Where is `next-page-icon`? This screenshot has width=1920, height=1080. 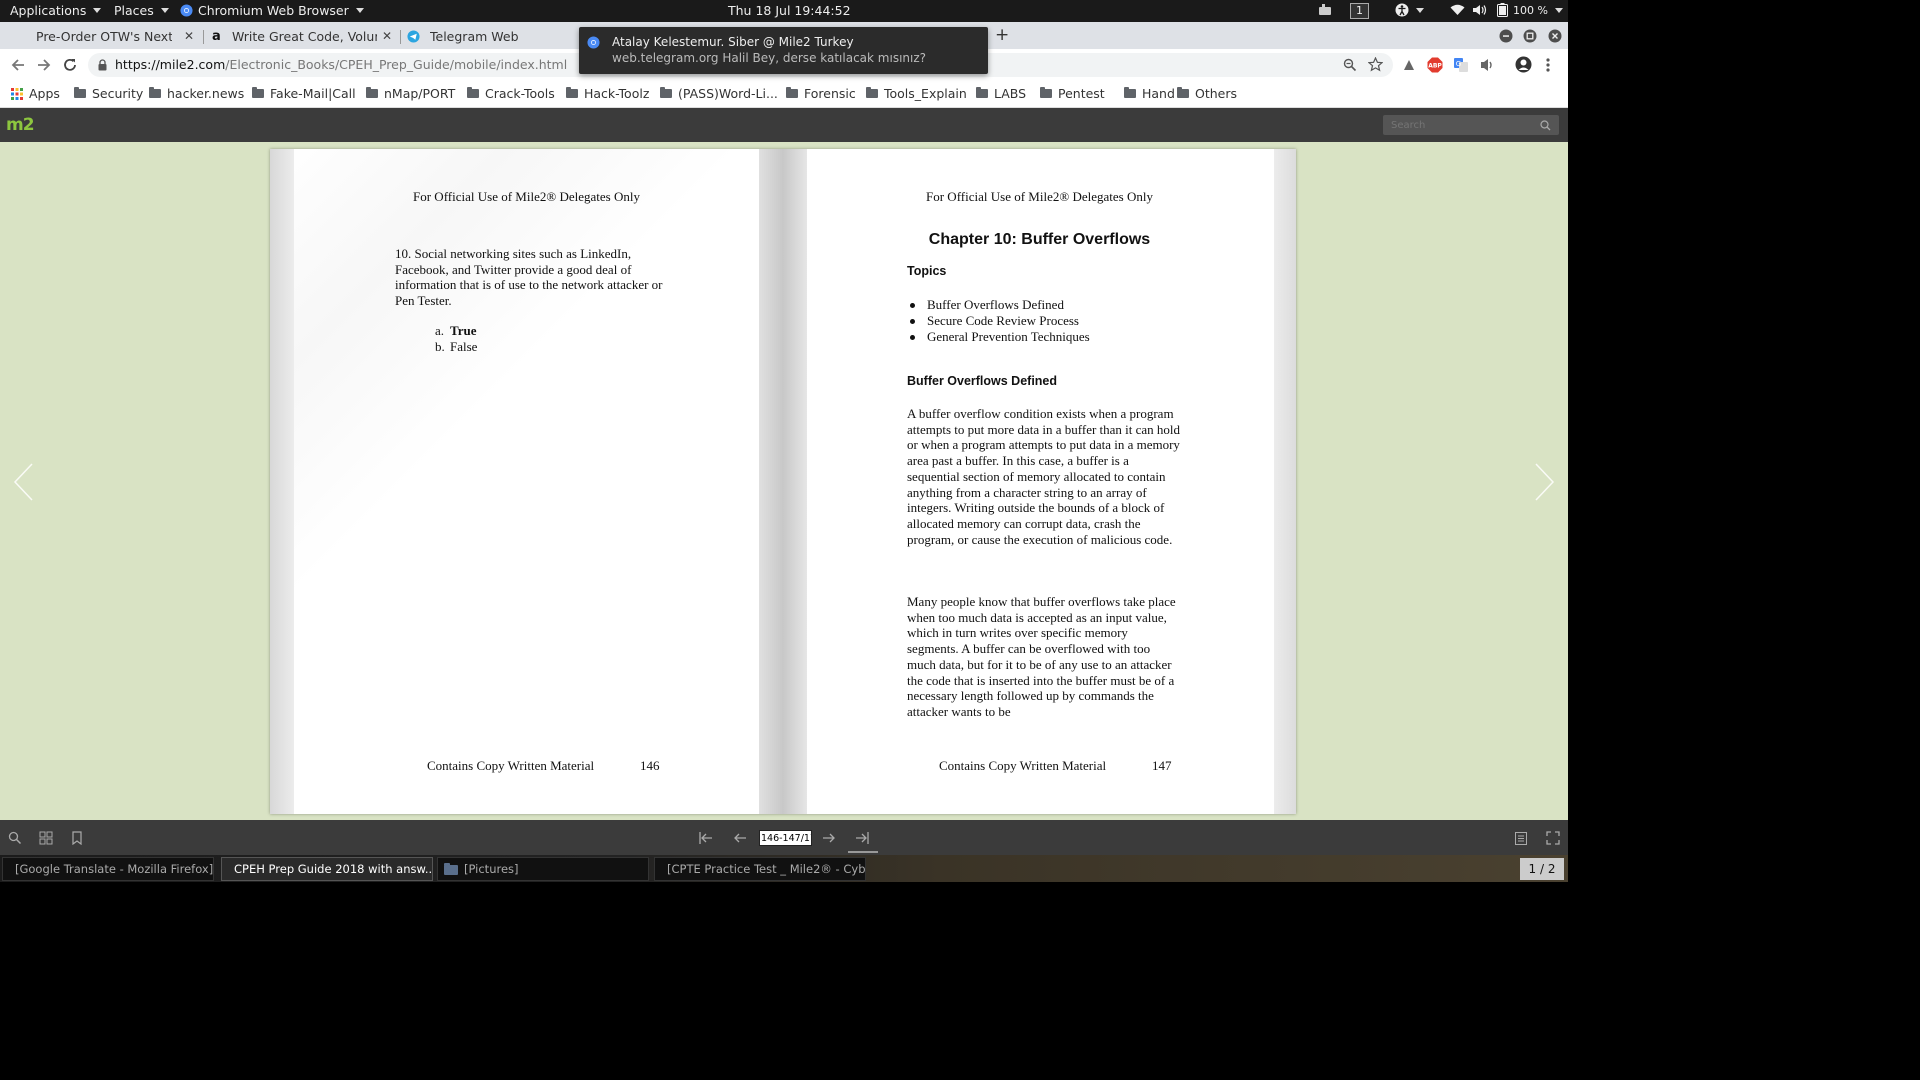 next-page-icon is located at coordinates (829, 838).